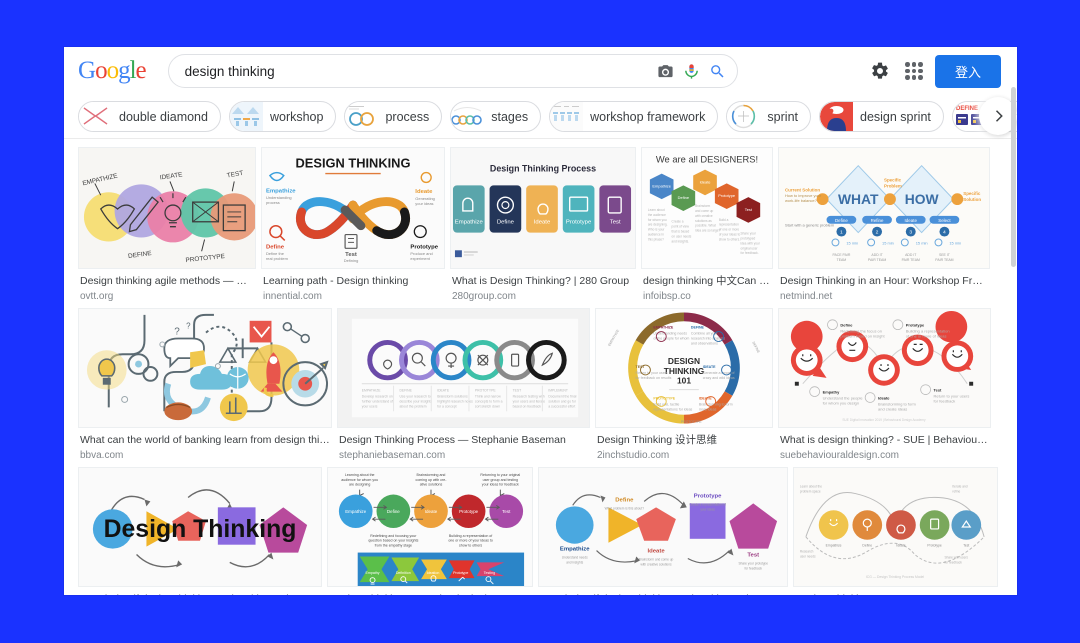  Describe the element at coordinates (418, 71) in the screenshot. I see `search-input` at that location.